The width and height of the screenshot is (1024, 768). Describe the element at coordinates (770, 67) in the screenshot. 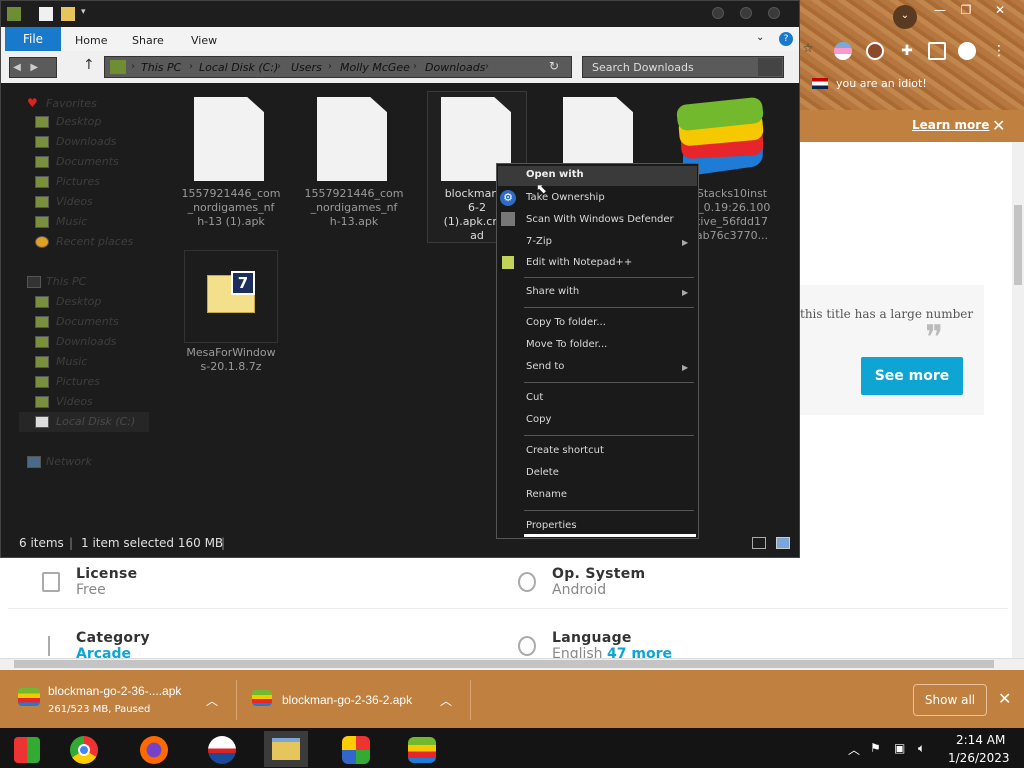

I see `search-icon` at that location.